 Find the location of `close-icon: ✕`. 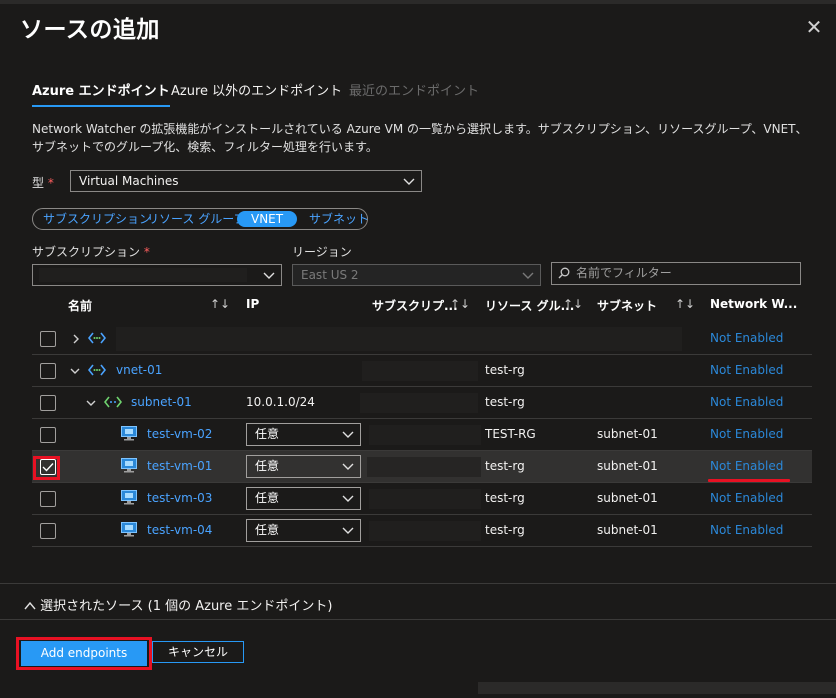

close-icon: ✕ is located at coordinates (814, 27).